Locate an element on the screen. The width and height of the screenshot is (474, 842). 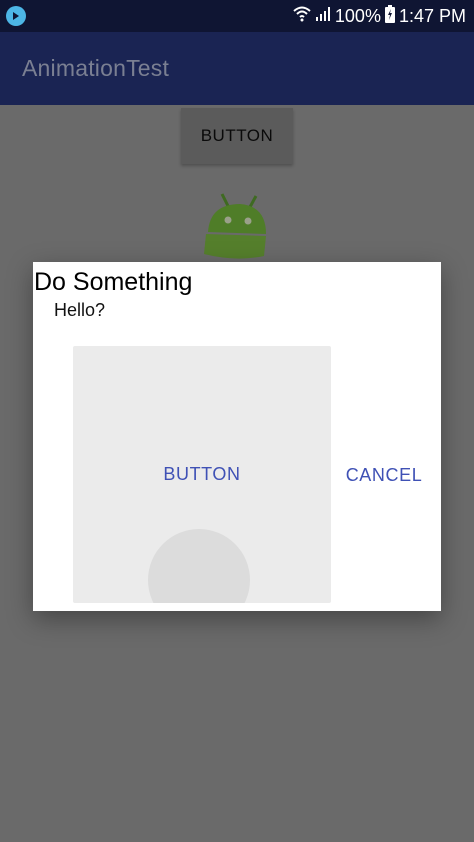
app-badge-icon is located at coordinates (16, 16).